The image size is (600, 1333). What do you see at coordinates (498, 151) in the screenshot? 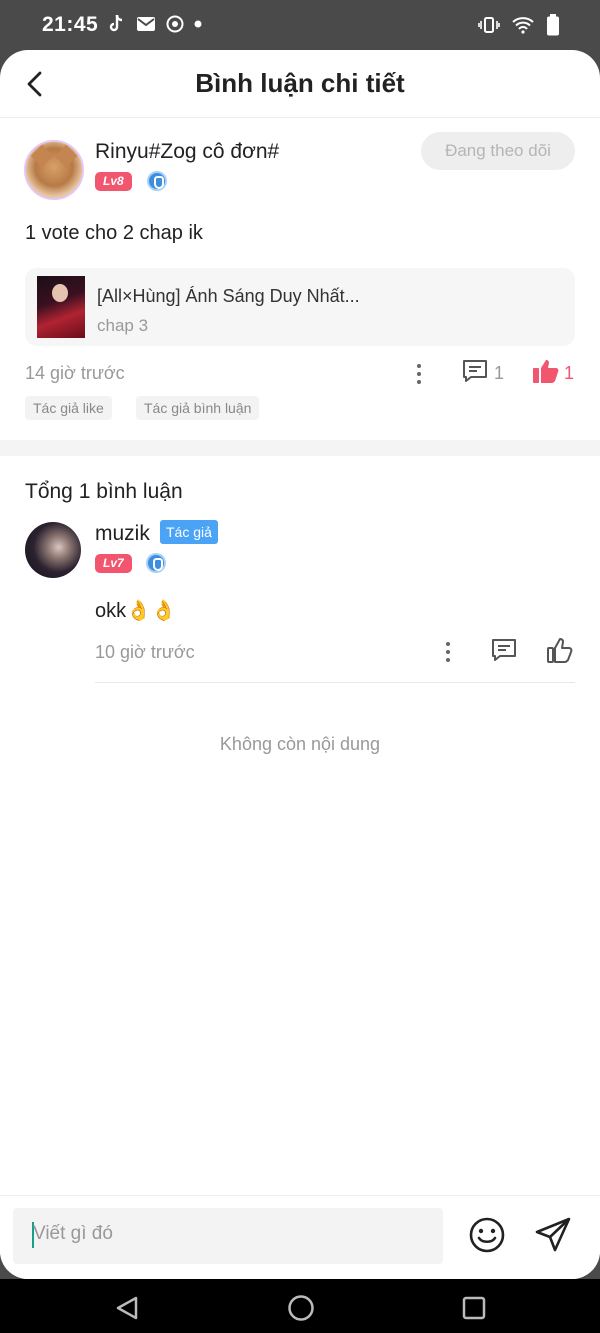
I see `follow-button: Đang theo dõi` at bounding box center [498, 151].